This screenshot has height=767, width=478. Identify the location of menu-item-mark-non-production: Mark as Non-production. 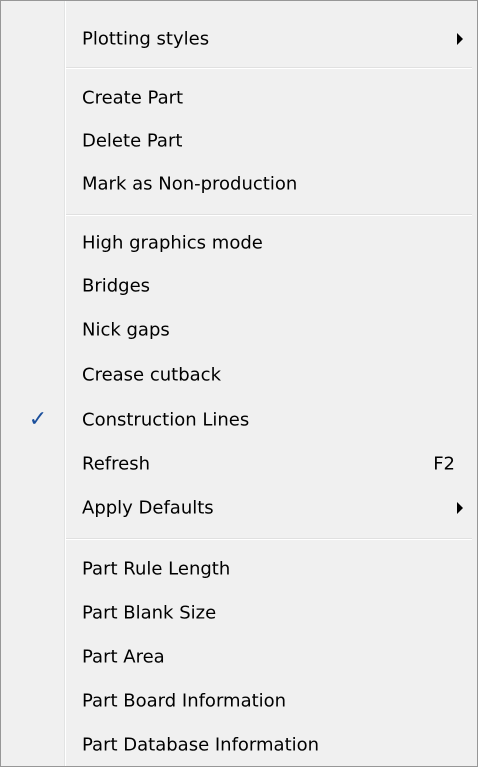
(239, 184).